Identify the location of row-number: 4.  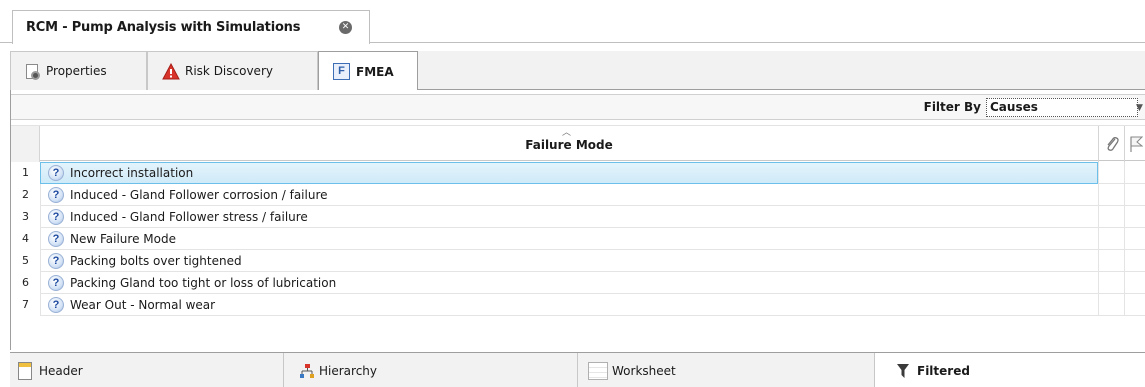
(25, 239).